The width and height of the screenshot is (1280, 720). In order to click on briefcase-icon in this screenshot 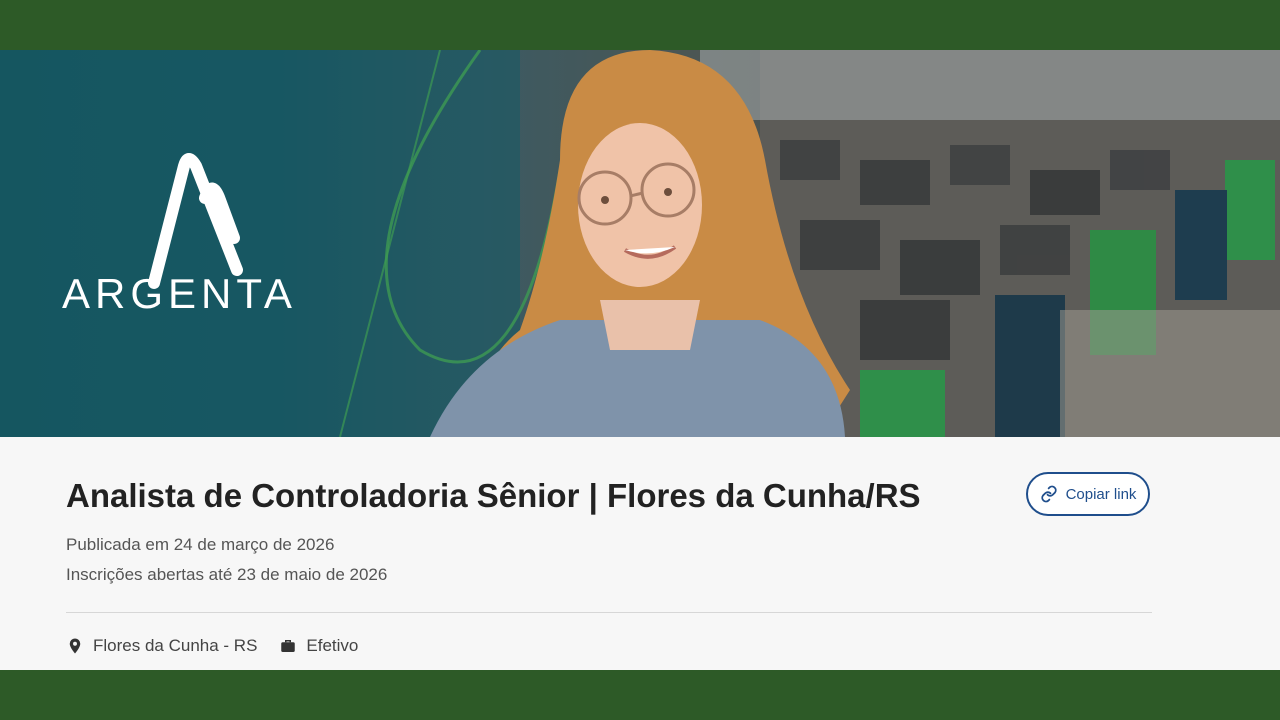, I will do `click(288, 646)`.